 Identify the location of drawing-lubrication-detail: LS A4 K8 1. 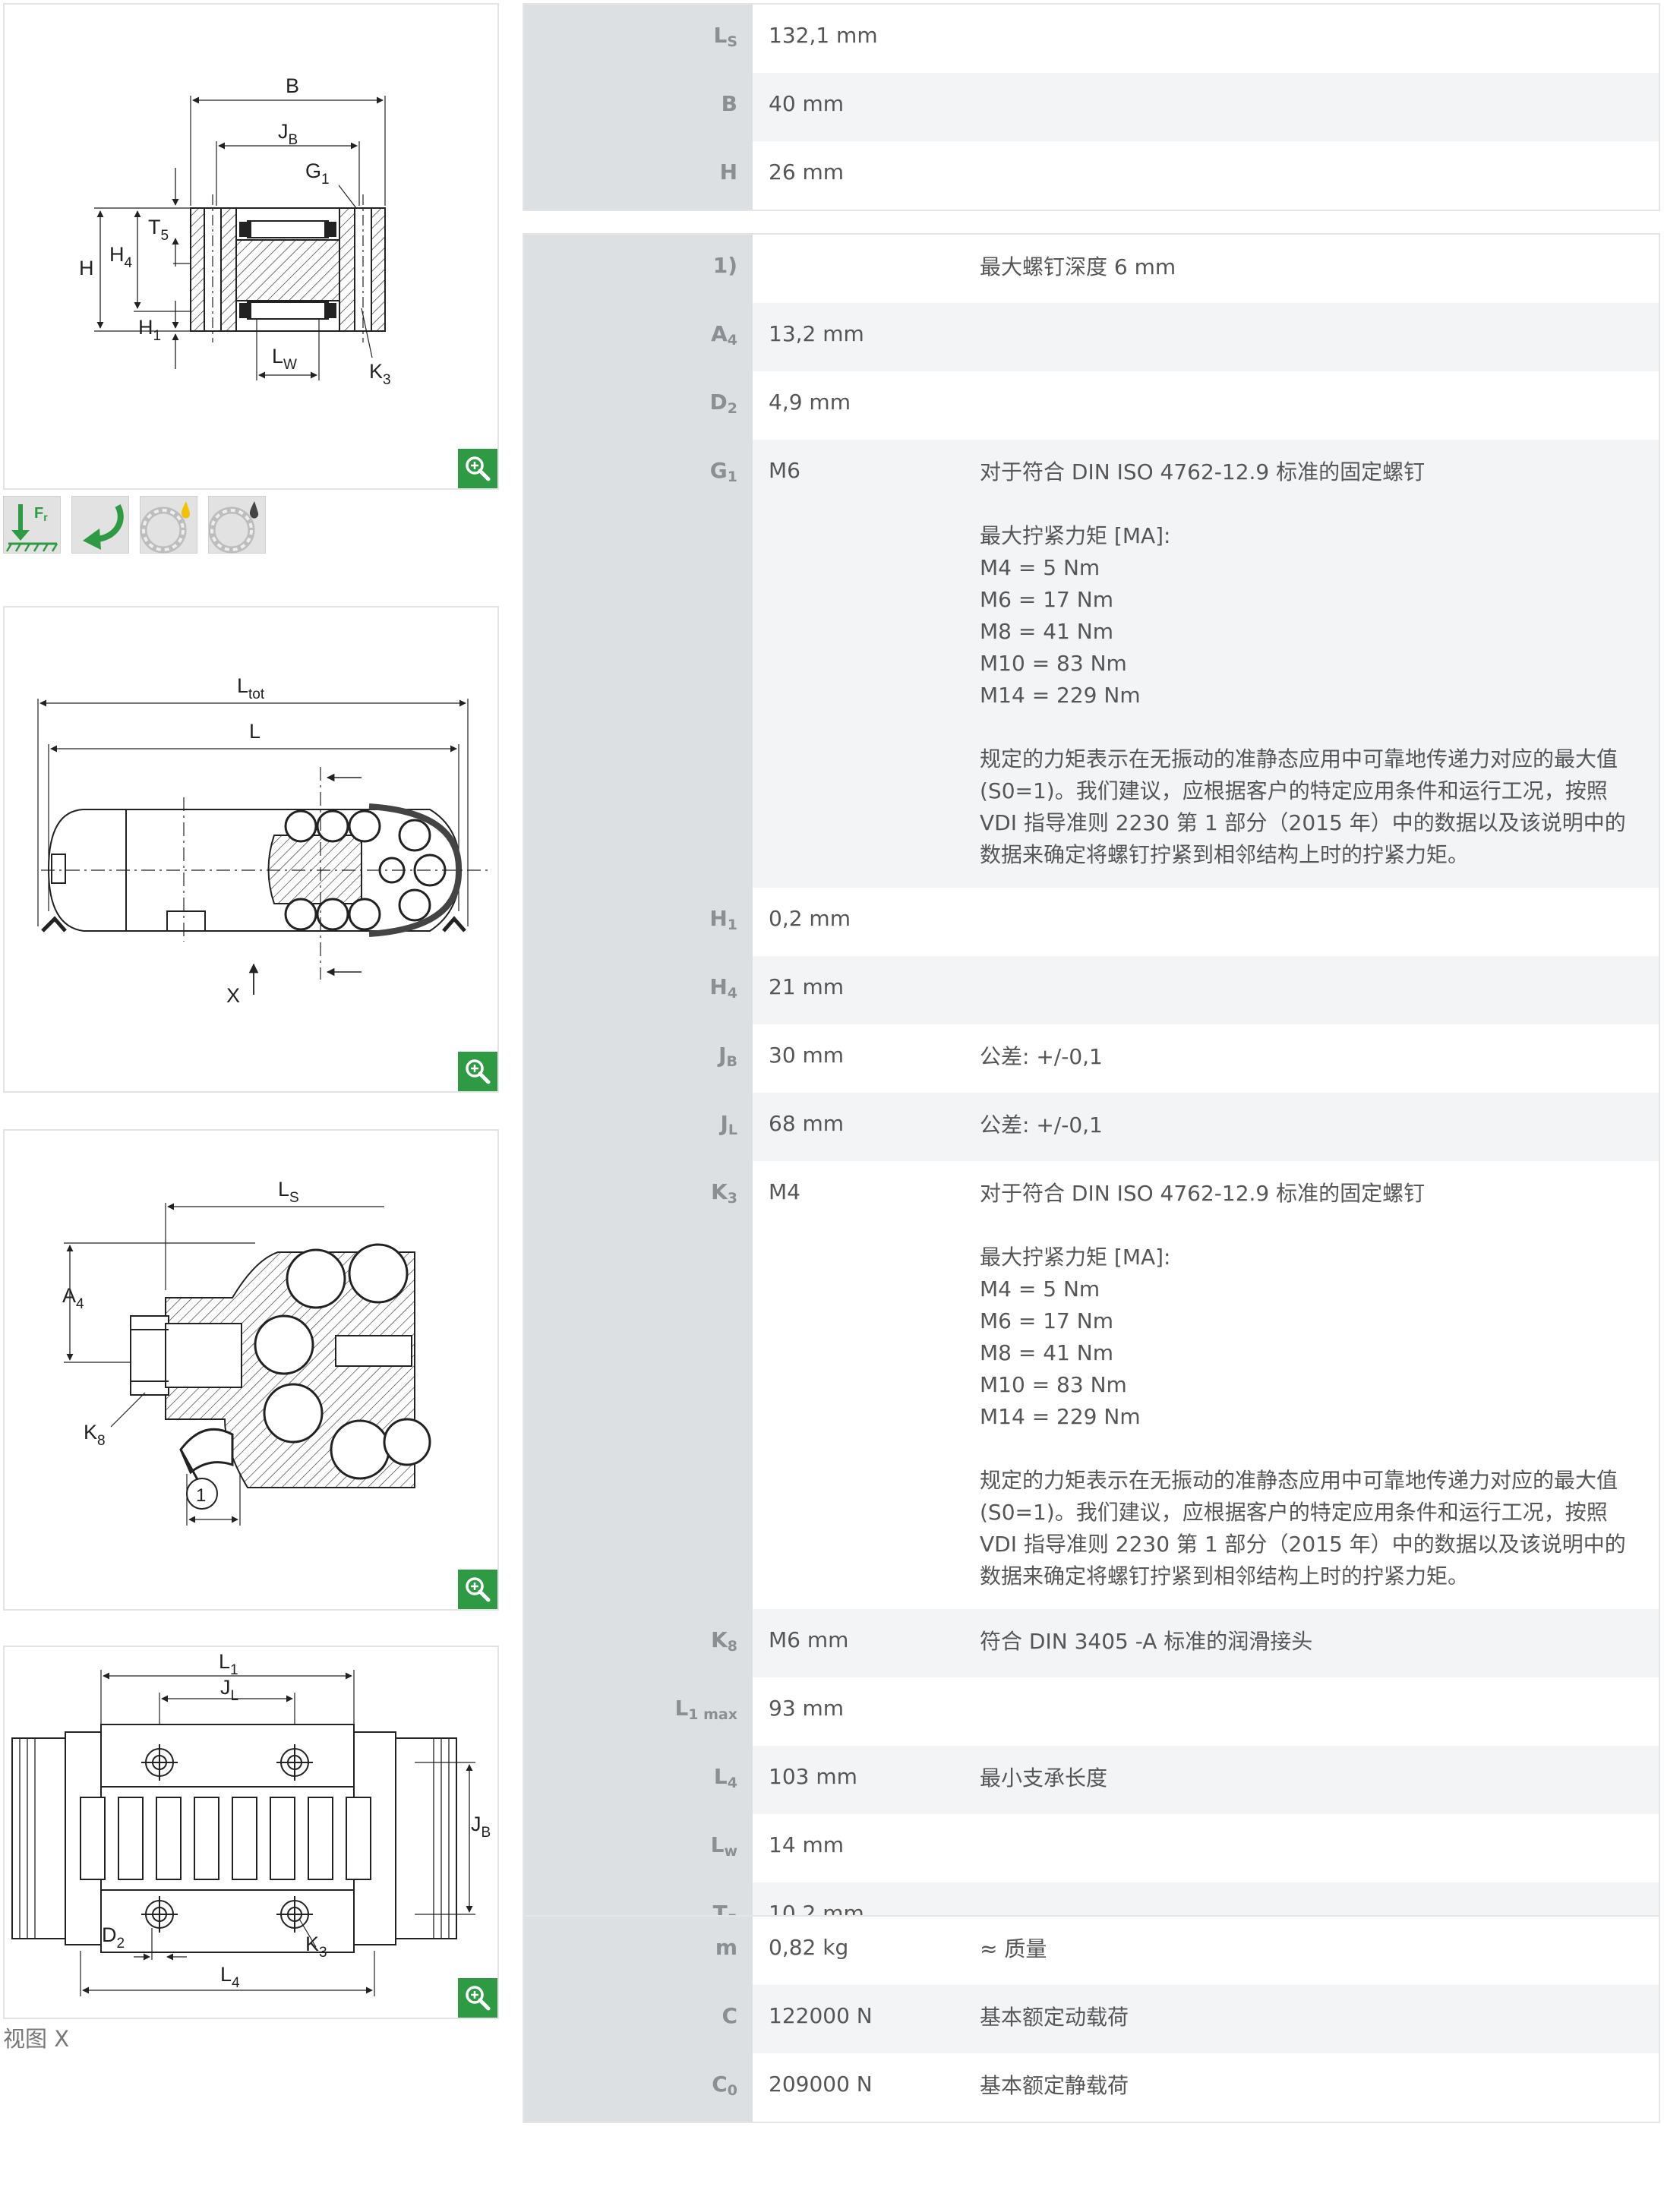
(251, 1370).